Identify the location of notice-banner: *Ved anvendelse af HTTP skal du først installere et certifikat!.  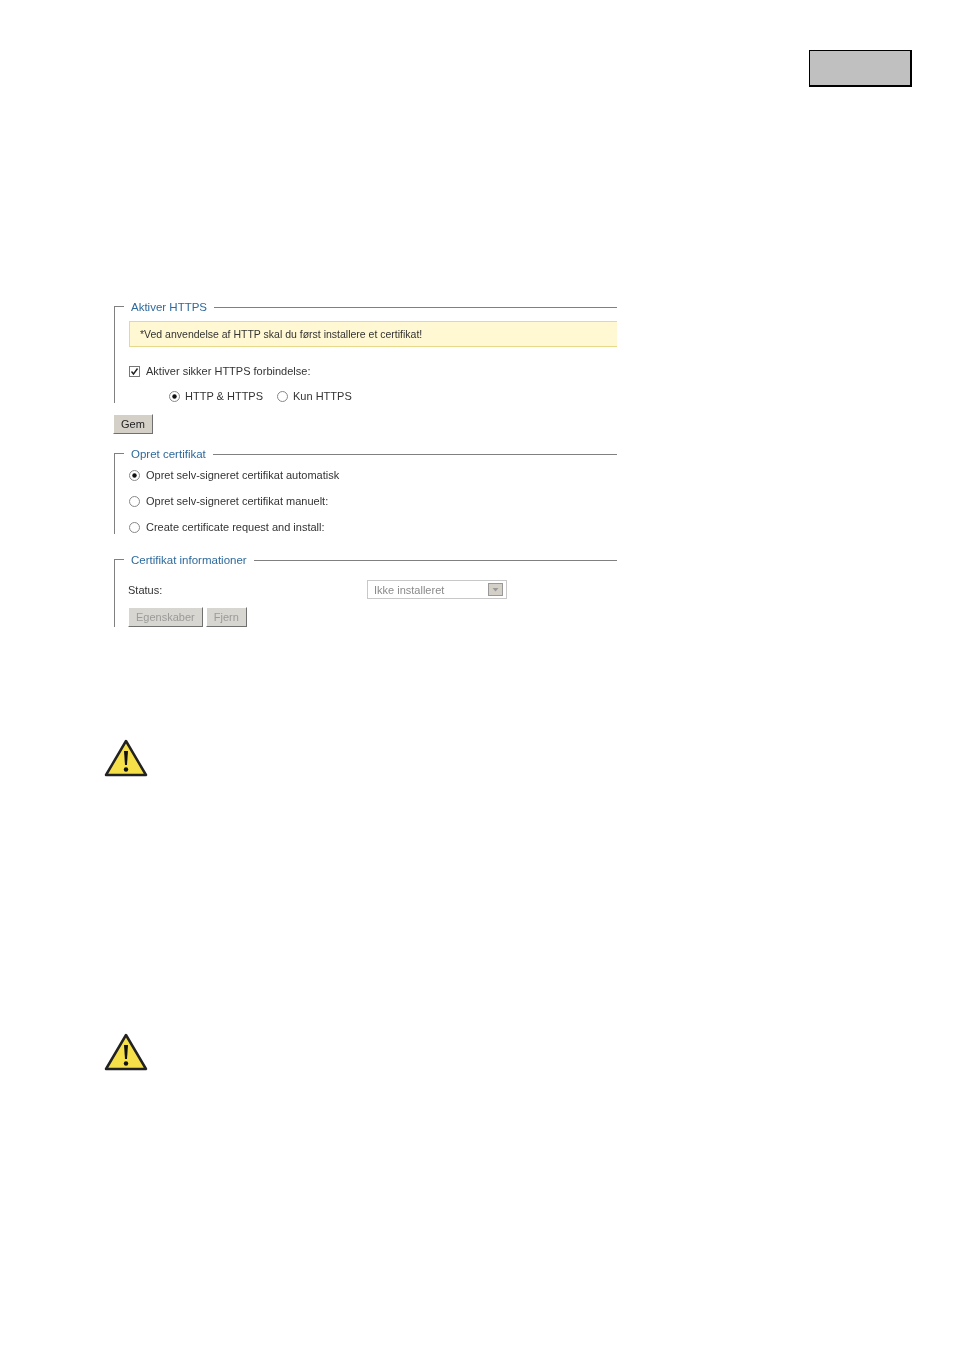
(373, 334).